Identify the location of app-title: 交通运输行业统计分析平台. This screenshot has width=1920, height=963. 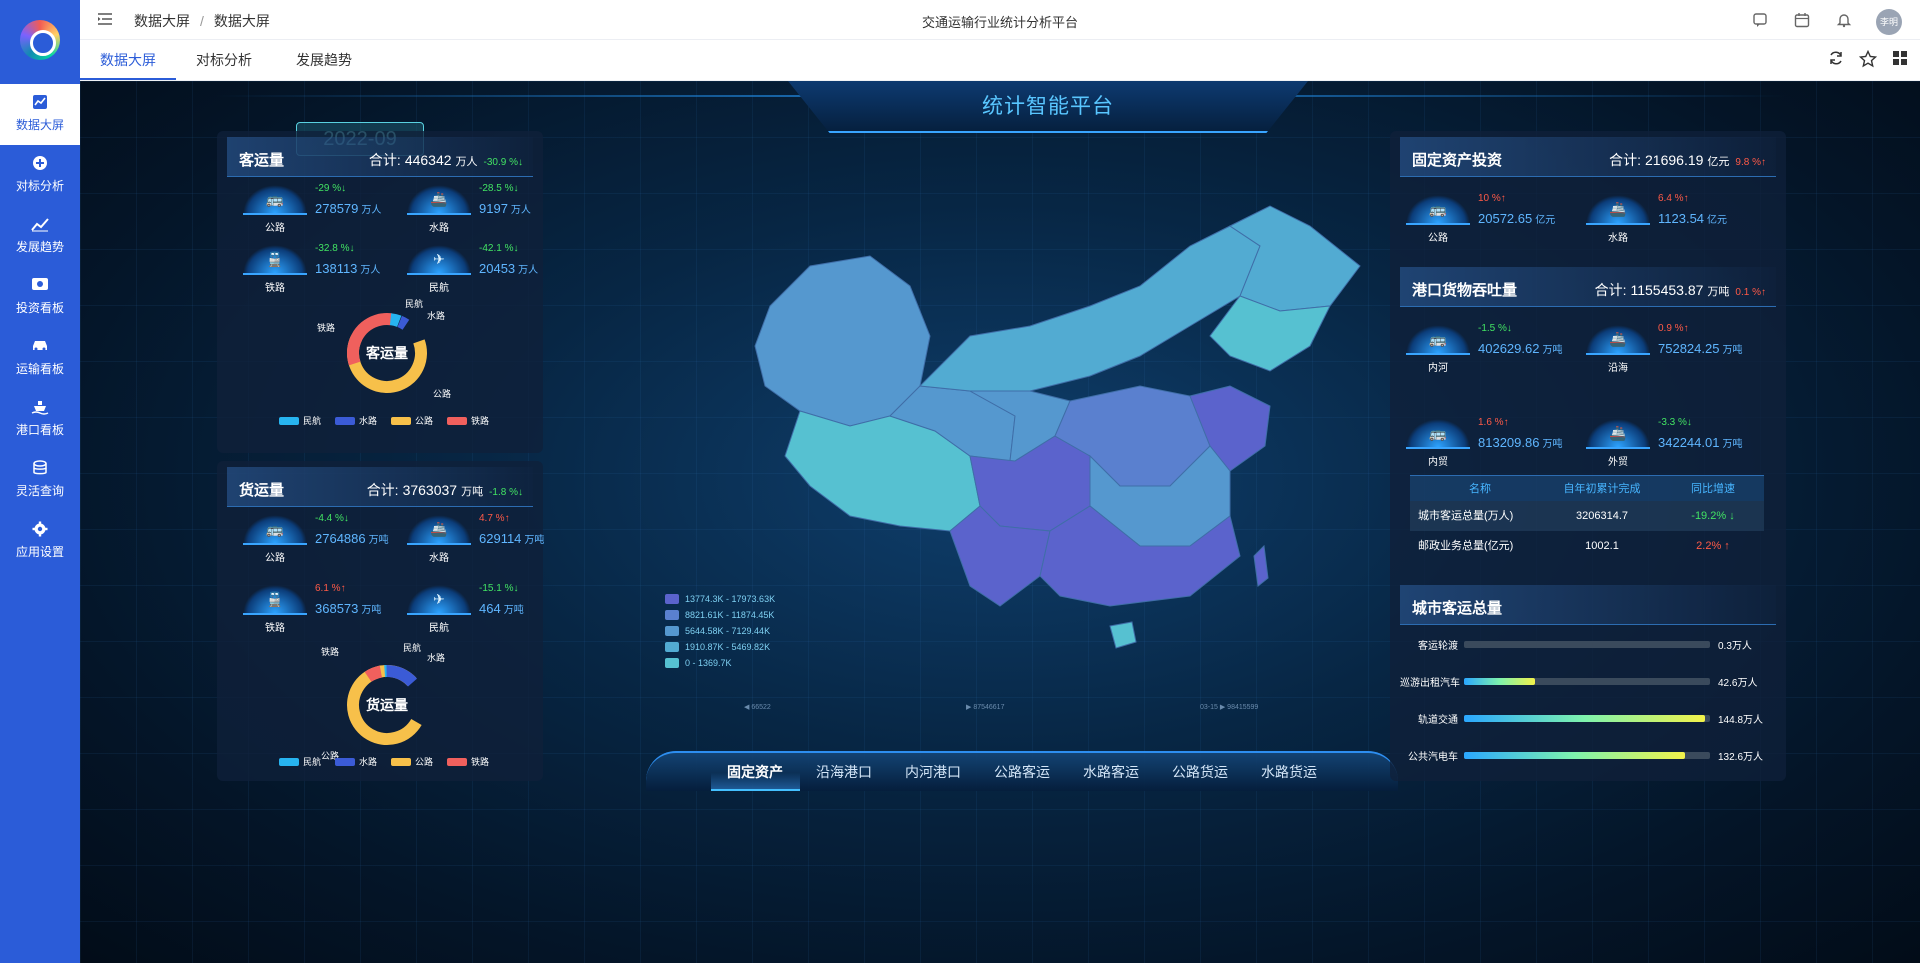
(999, 22).